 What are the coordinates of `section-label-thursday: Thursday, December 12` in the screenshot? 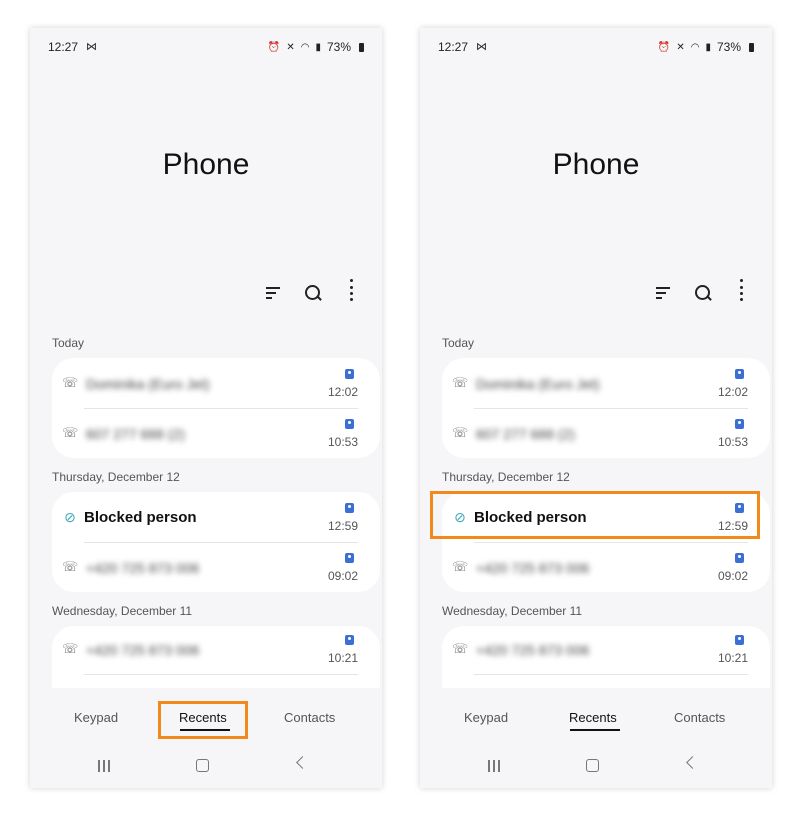 It's located at (506, 477).